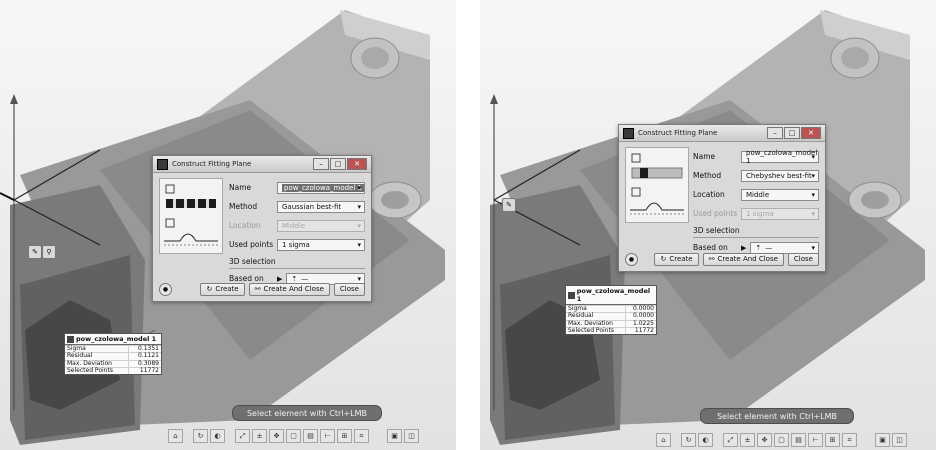 The height and width of the screenshot is (450, 936). Describe the element at coordinates (49, 252) in the screenshot. I see `link-icon: ⚲` at that location.